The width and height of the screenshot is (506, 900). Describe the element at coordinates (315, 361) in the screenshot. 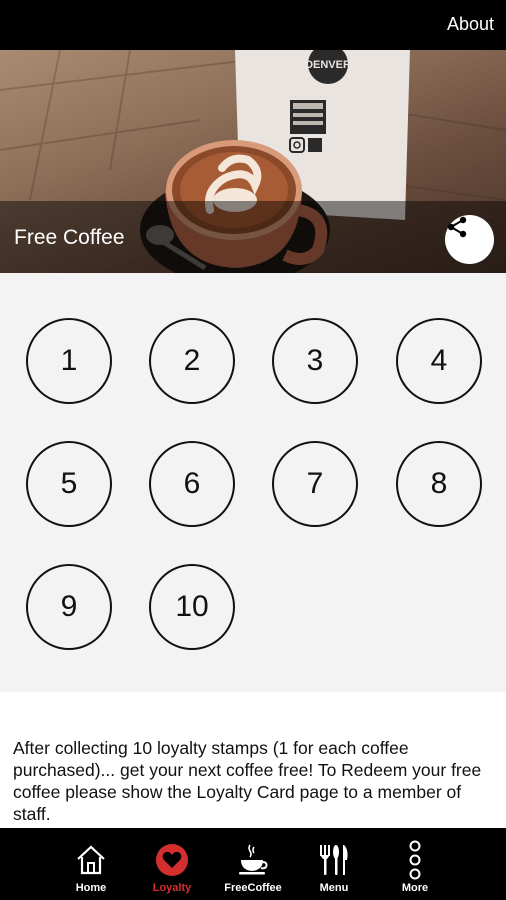

I see `stamp-3: 3` at that location.